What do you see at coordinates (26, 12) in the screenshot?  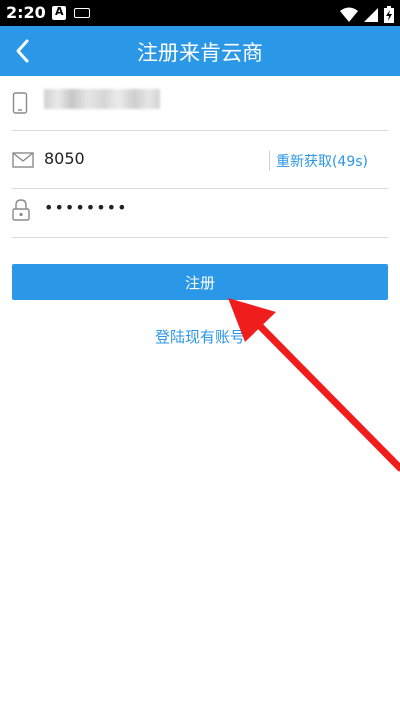 I see `status-time: 2:20` at bounding box center [26, 12].